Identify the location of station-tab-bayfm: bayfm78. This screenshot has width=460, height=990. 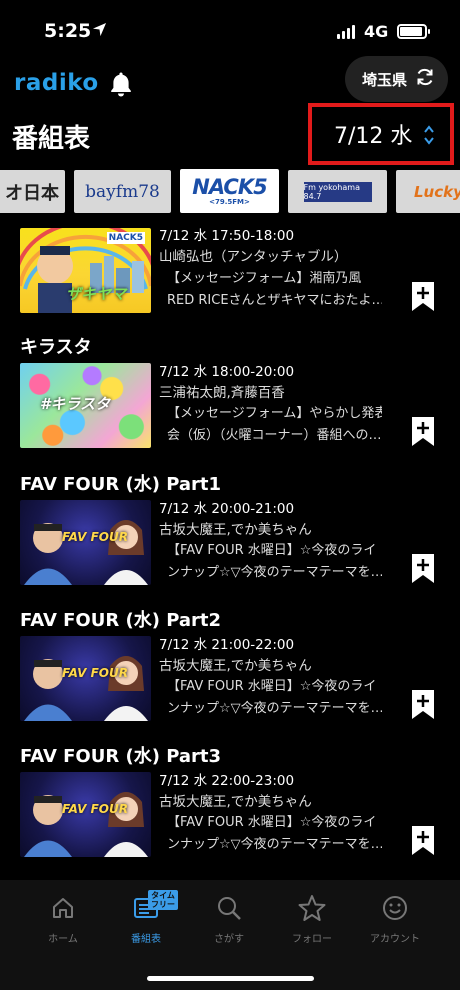
(122, 191).